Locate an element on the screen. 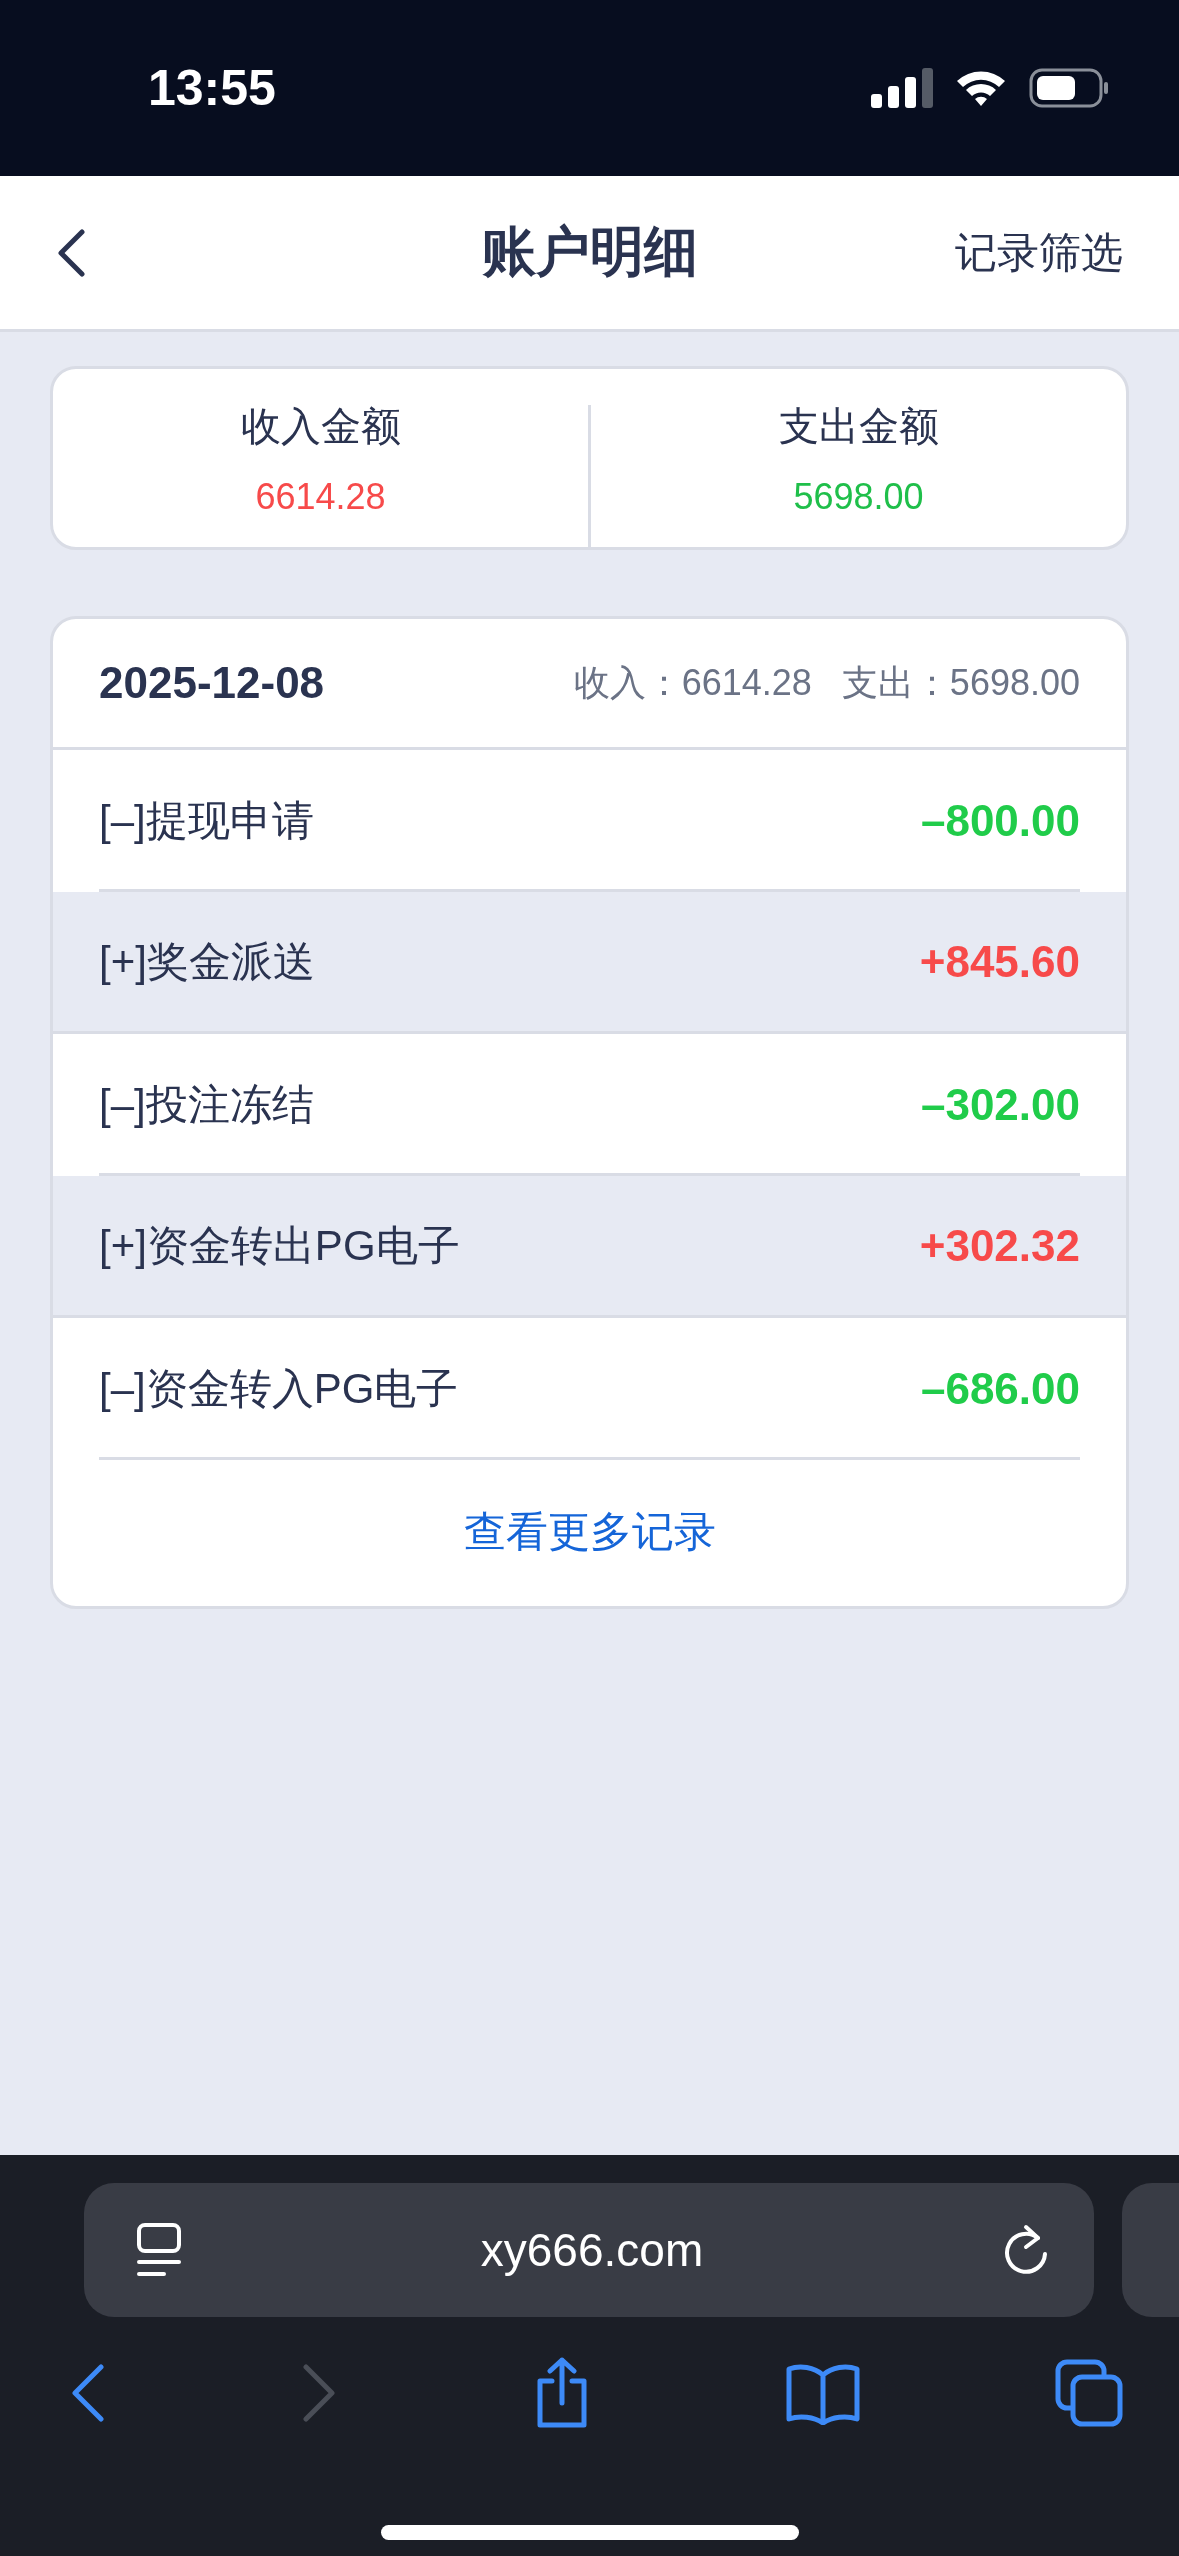 This screenshot has height=2556, width=1179. signal-icon is located at coordinates (902, 88).